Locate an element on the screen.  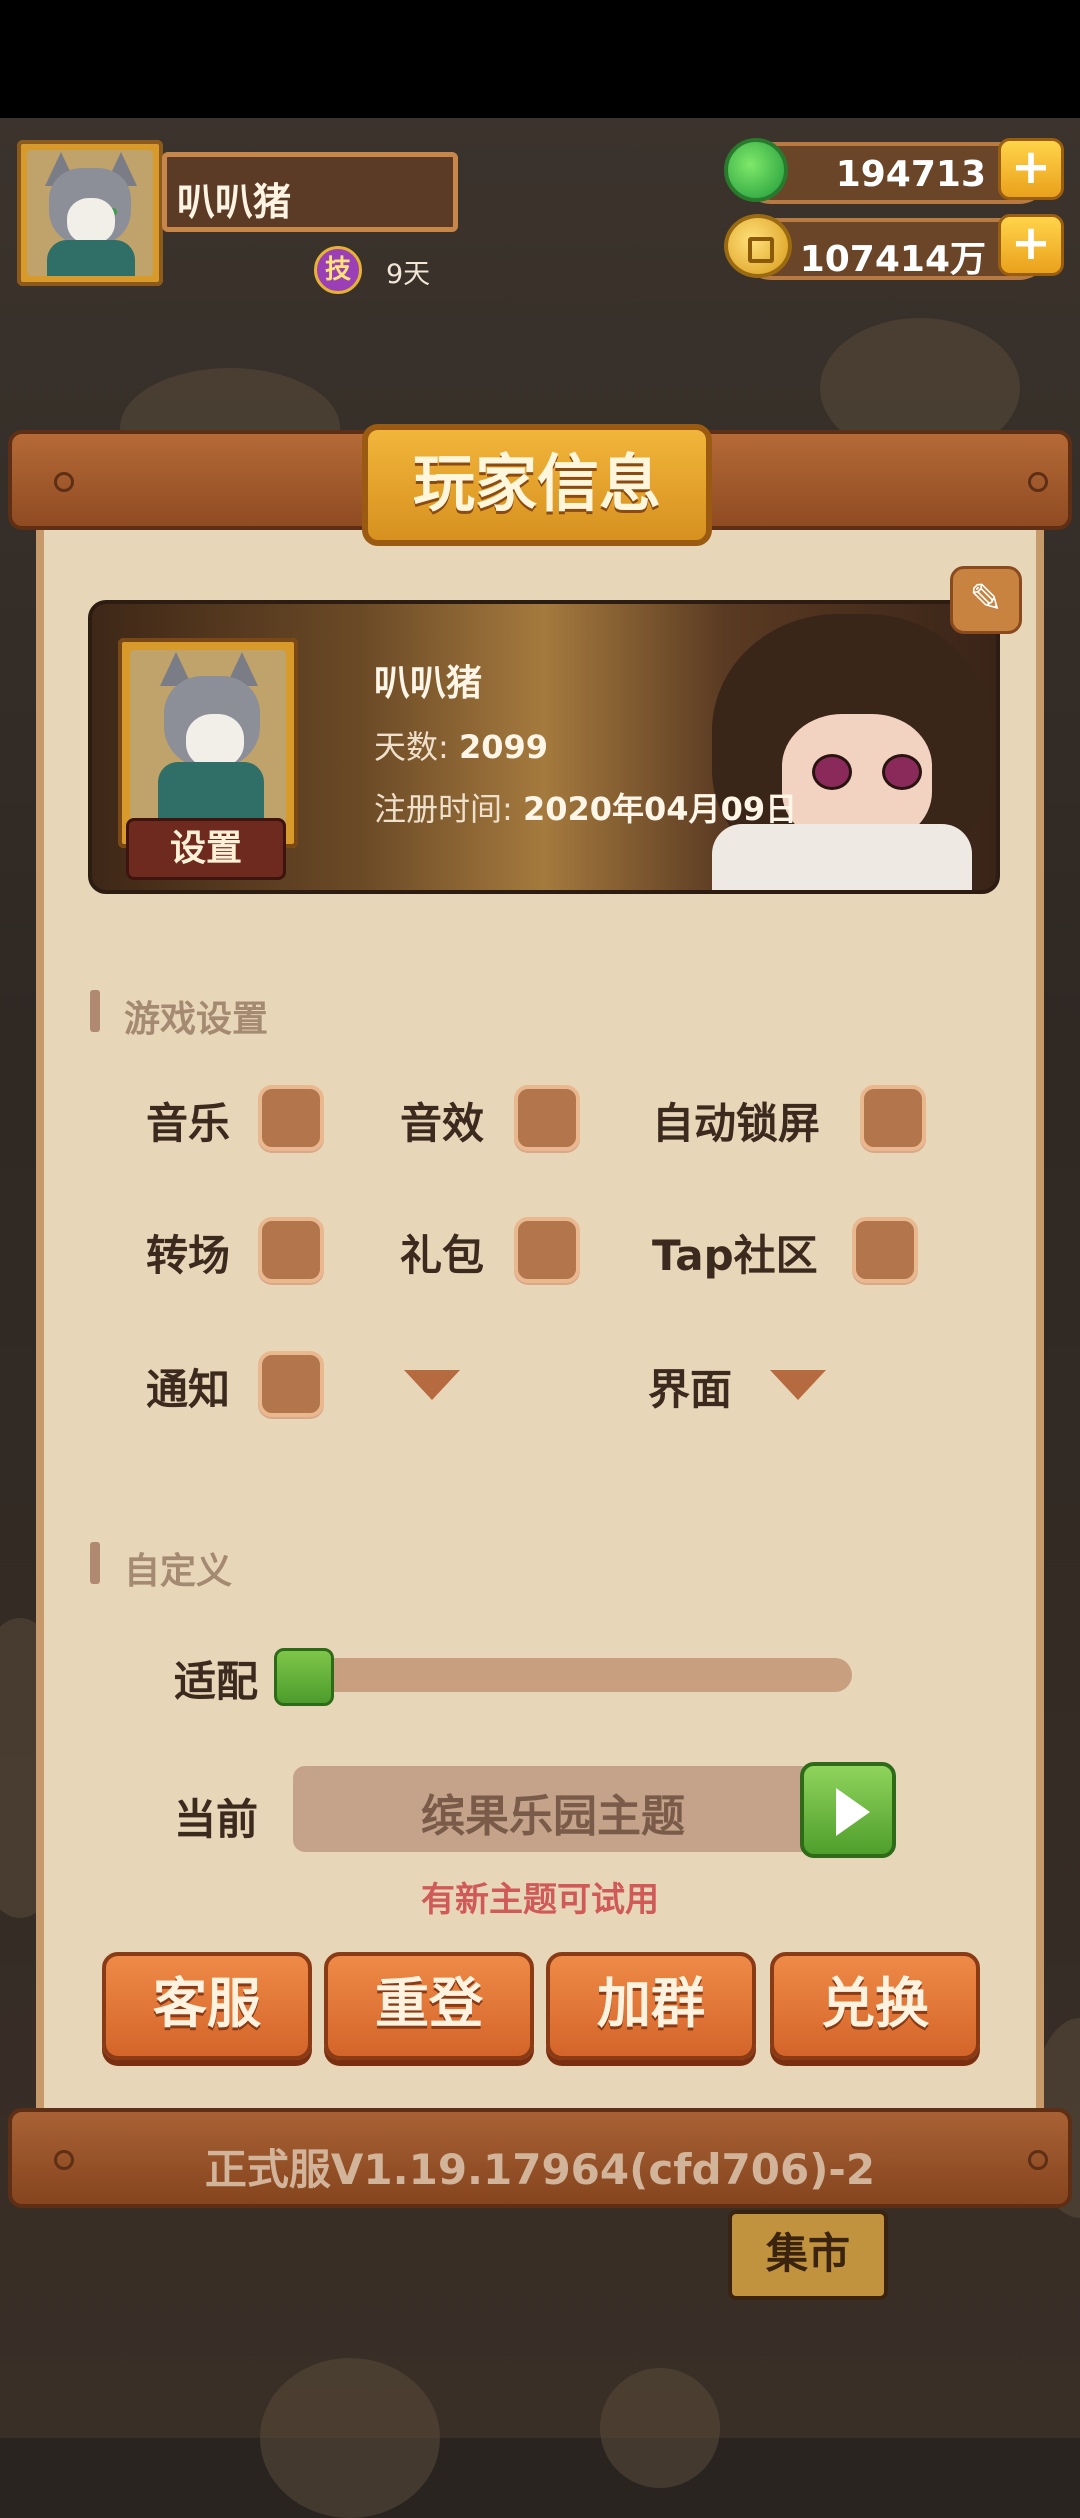
option-label-tap-community: Tap社区 is located at coordinates (735, 1255).